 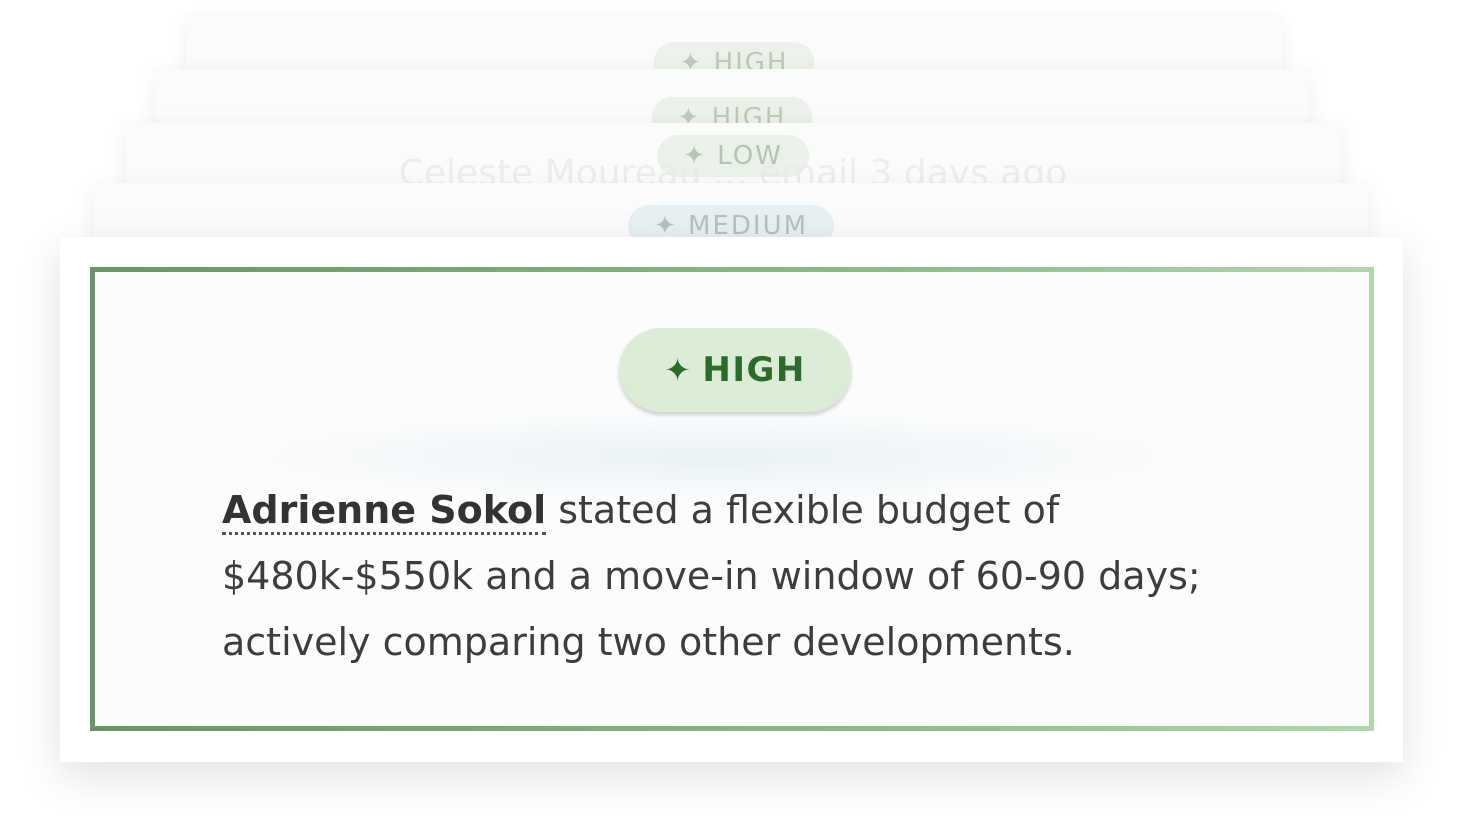 What do you see at coordinates (384, 511) in the screenshot?
I see `contact-name-link: Adrienne Sokol` at bounding box center [384, 511].